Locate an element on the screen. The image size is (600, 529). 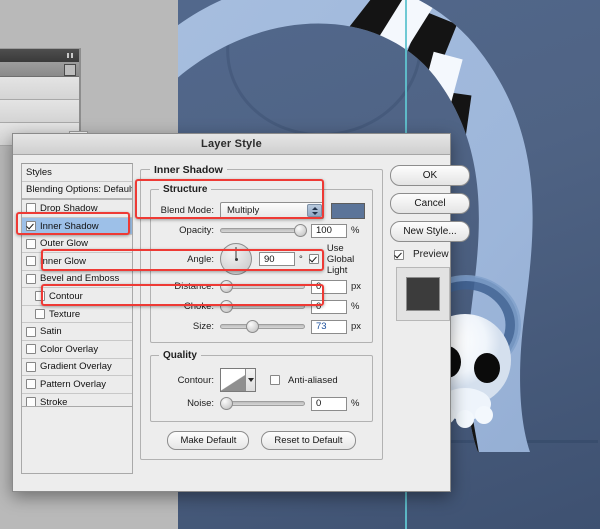
anti-aliased-row: Anti-aliased is located at coordinates (304, 380).